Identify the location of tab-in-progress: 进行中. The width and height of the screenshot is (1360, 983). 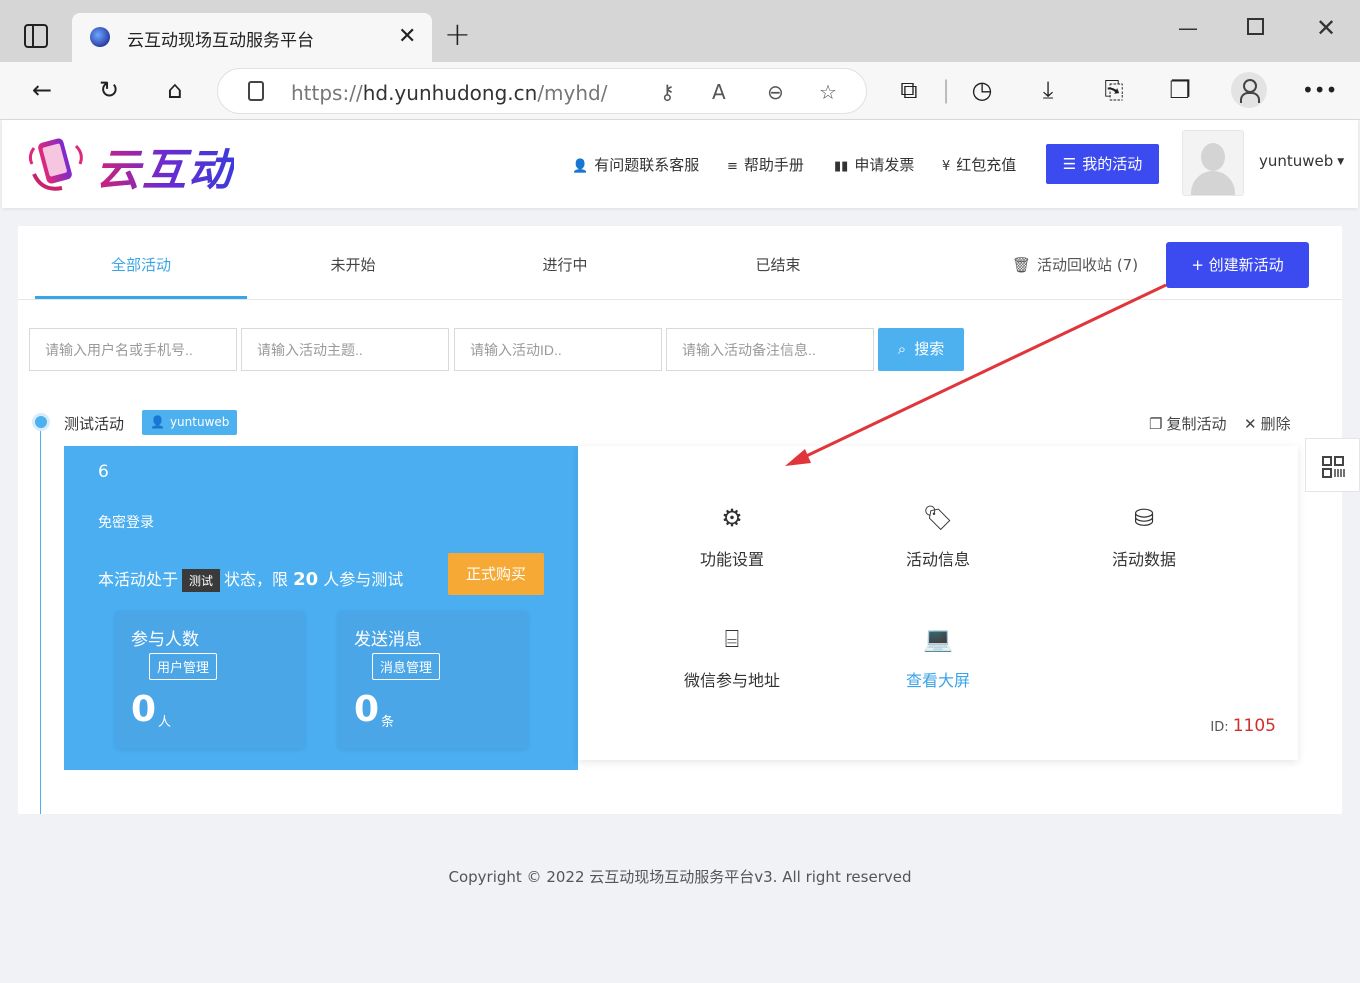
(565, 264).